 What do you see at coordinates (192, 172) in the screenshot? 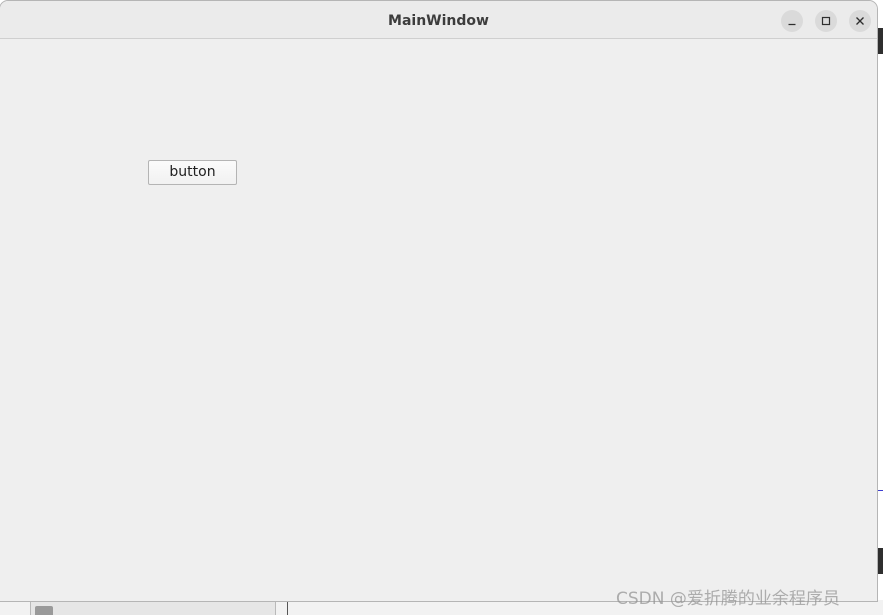
I see `push-button: button` at bounding box center [192, 172].